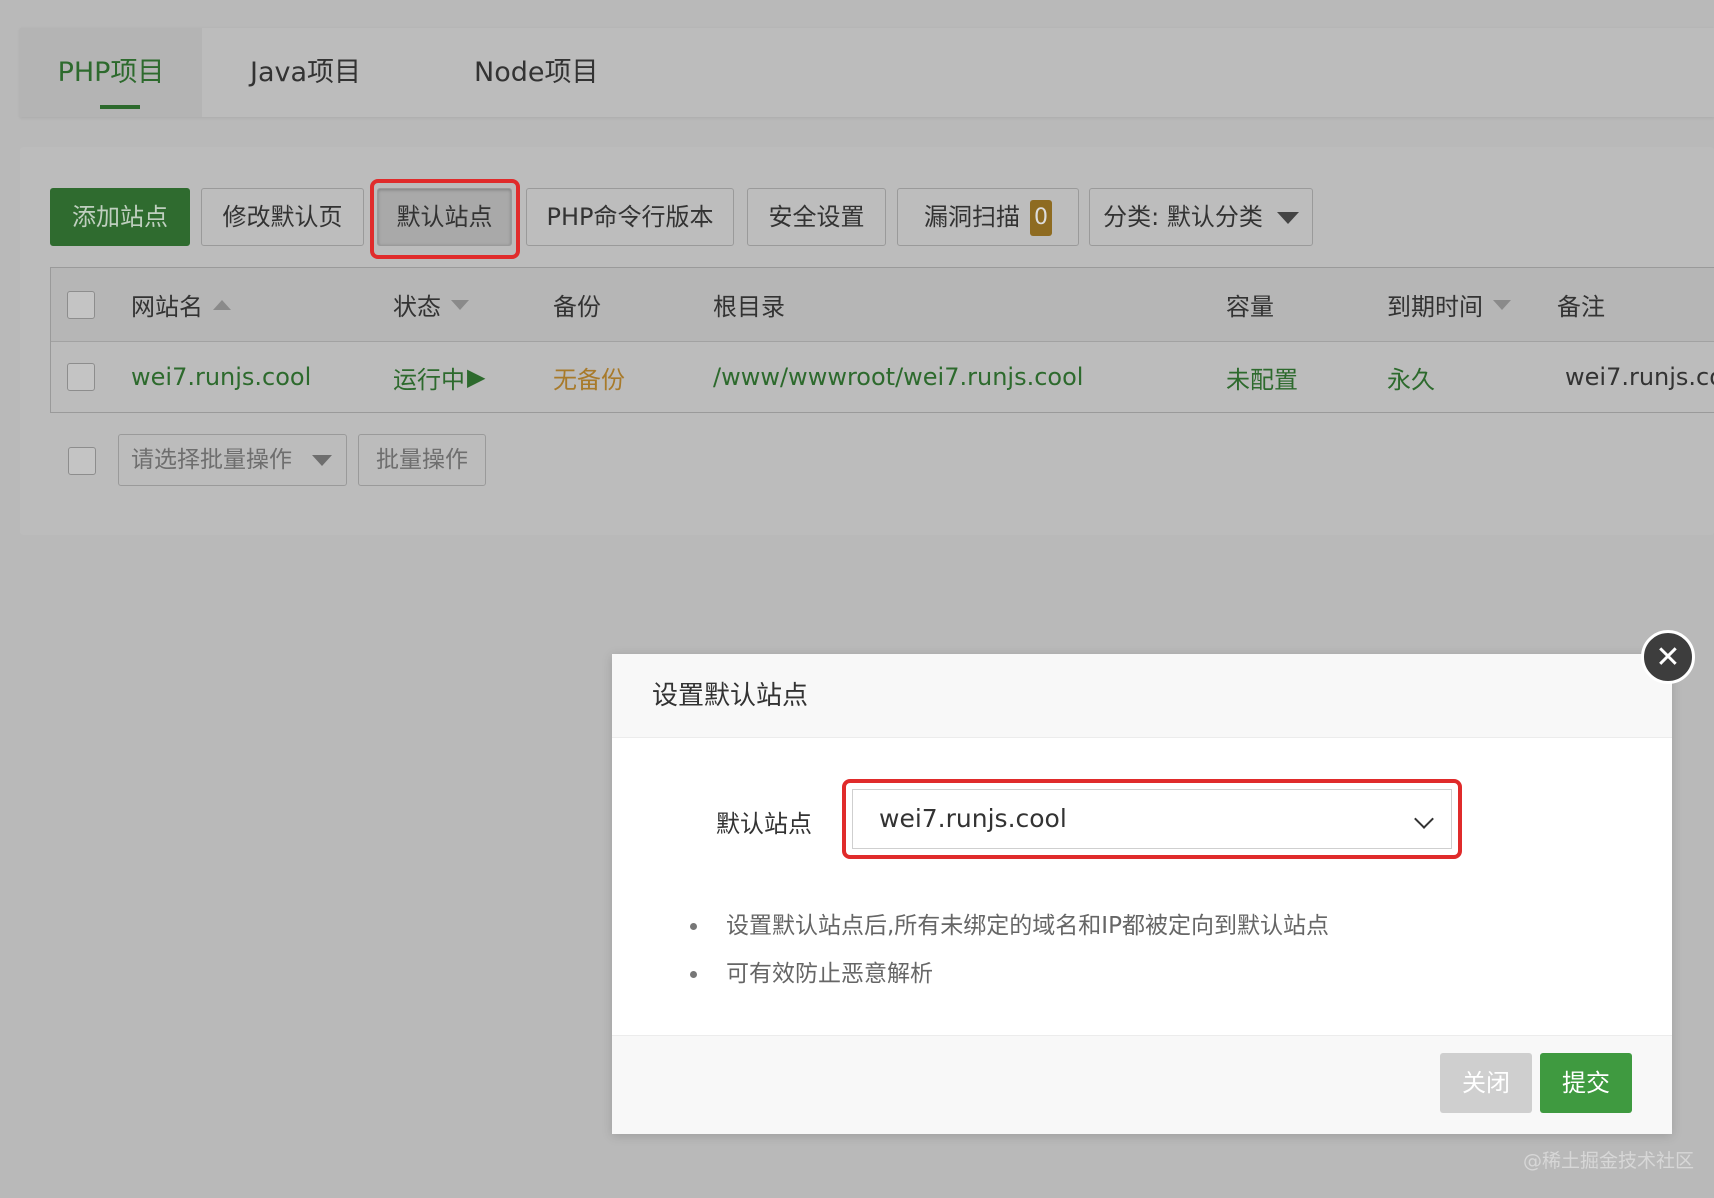 The height and width of the screenshot is (1198, 1714). I want to click on php-cli-version-button: PHP命令行版本, so click(630, 217).